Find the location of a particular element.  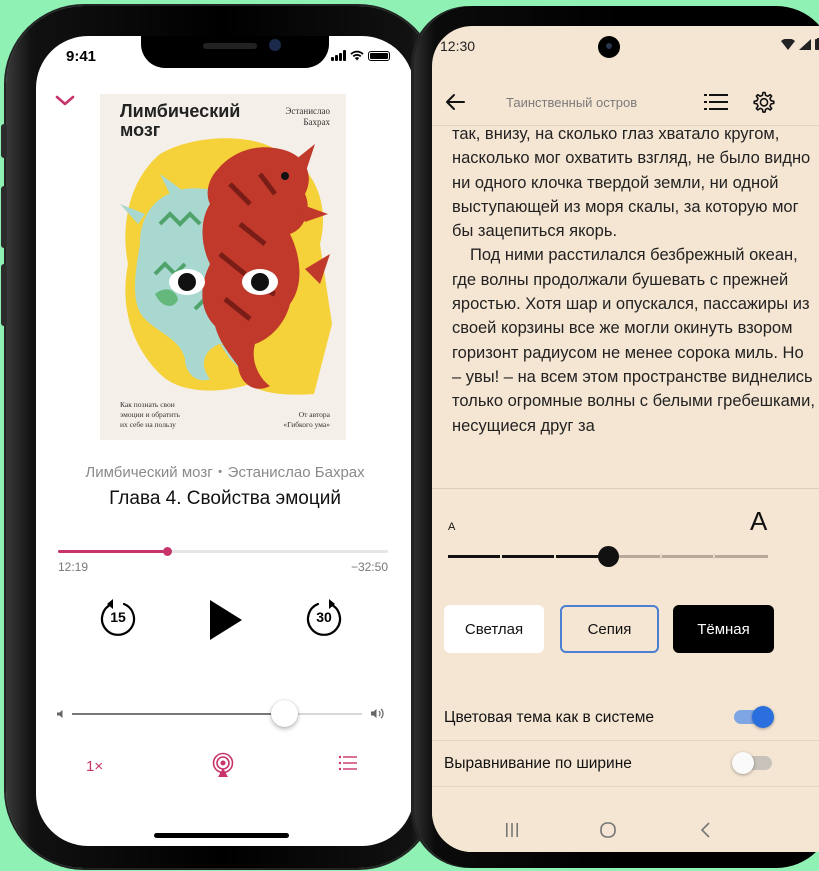

back-arrow-icon is located at coordinates (455, 102).